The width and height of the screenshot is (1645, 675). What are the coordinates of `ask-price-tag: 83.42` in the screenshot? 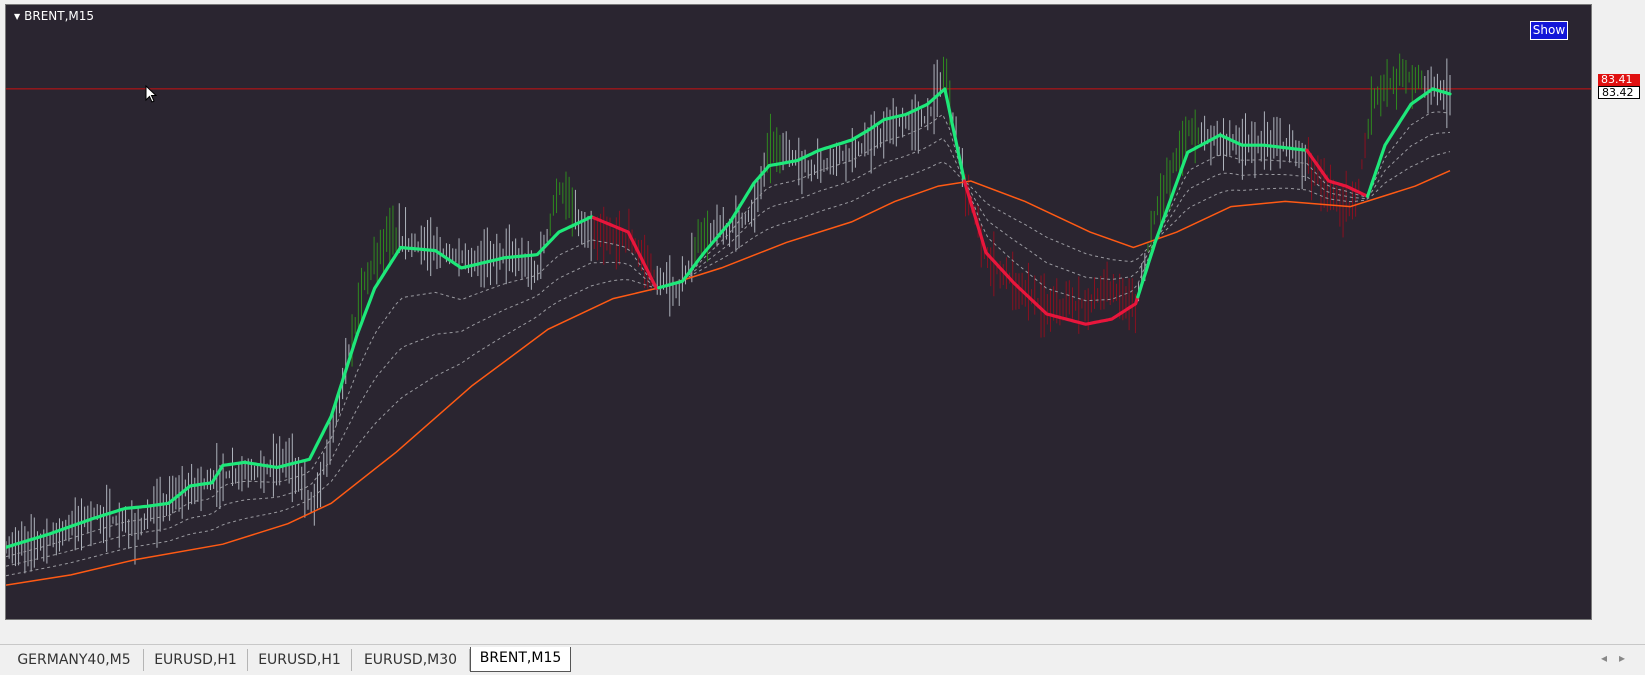 It's located at (1619, 92).